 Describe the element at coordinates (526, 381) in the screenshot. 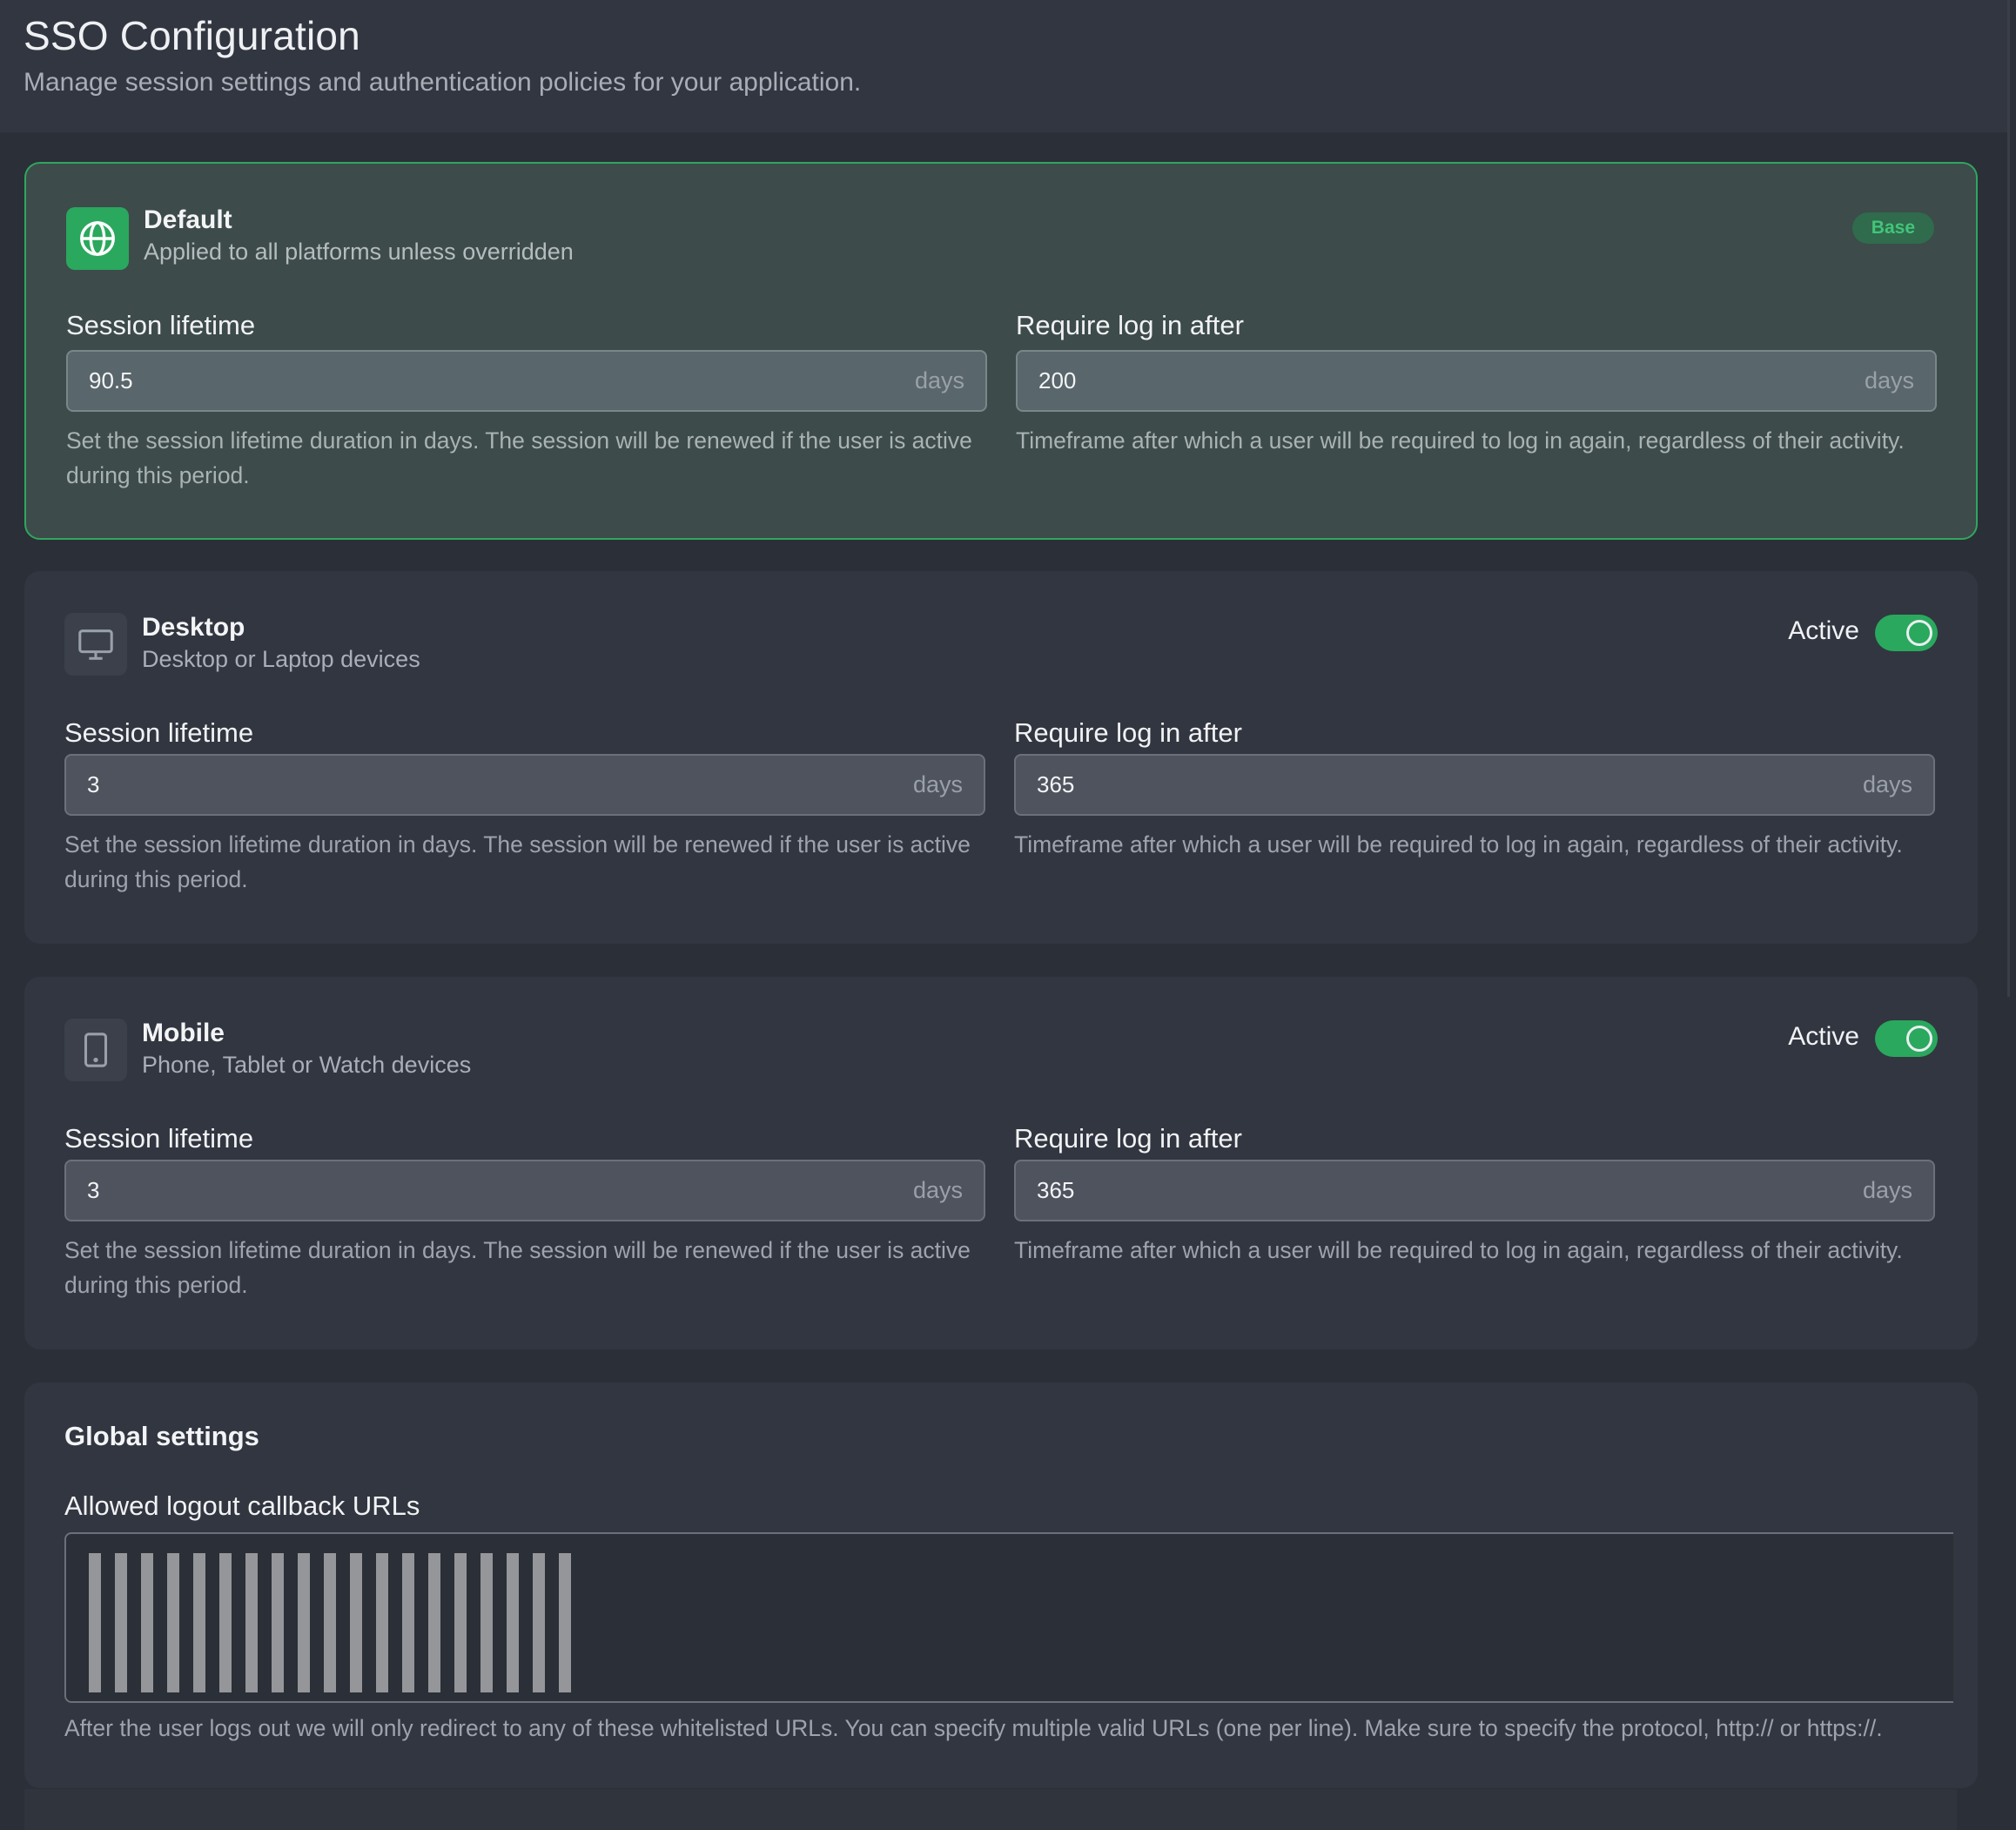

I see `session-lifetime-input: 90.5 days` at that location.